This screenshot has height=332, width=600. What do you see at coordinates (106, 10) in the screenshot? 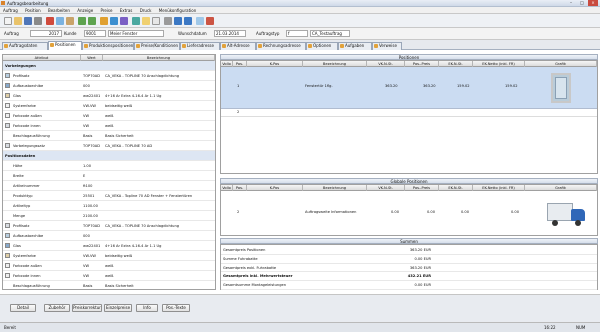
I see `menu-preise: Preise` at bounding box center [106, 10].